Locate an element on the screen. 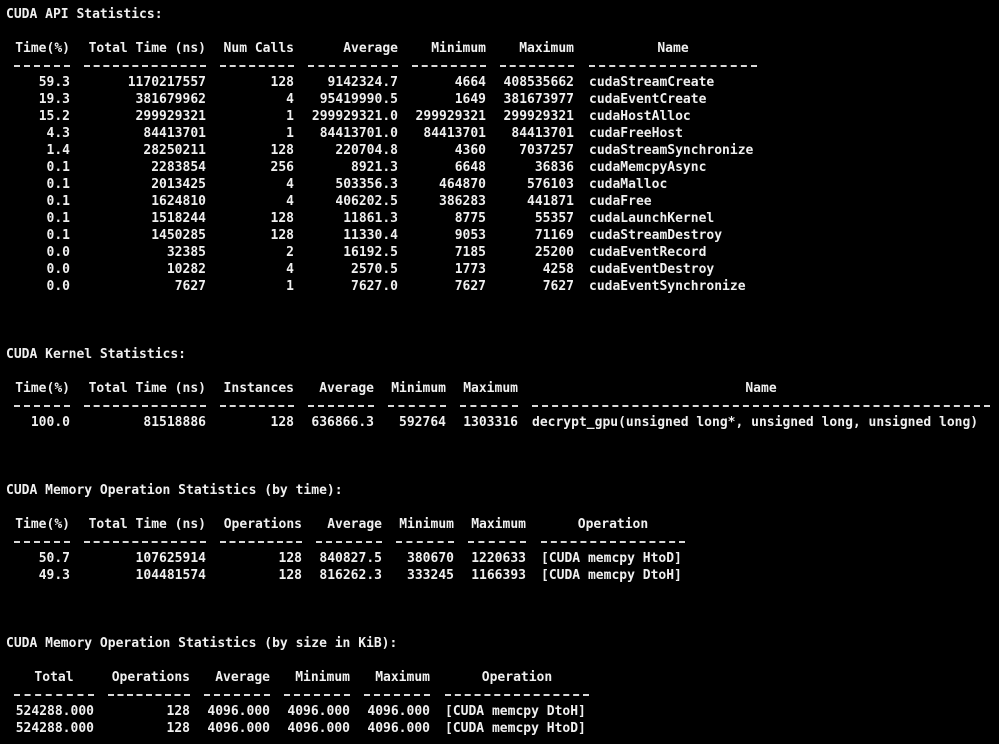  column-header: Operations is located at coordinates (150, 677).